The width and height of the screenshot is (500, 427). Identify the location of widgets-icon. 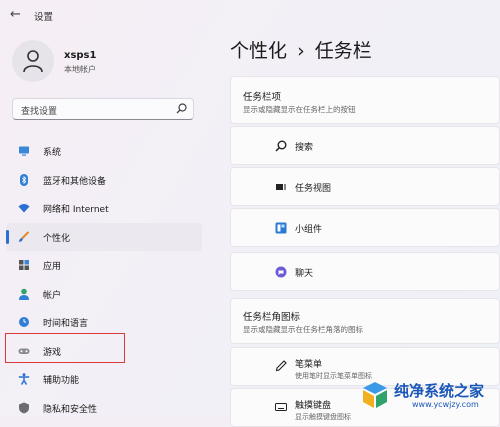
(281, 228).